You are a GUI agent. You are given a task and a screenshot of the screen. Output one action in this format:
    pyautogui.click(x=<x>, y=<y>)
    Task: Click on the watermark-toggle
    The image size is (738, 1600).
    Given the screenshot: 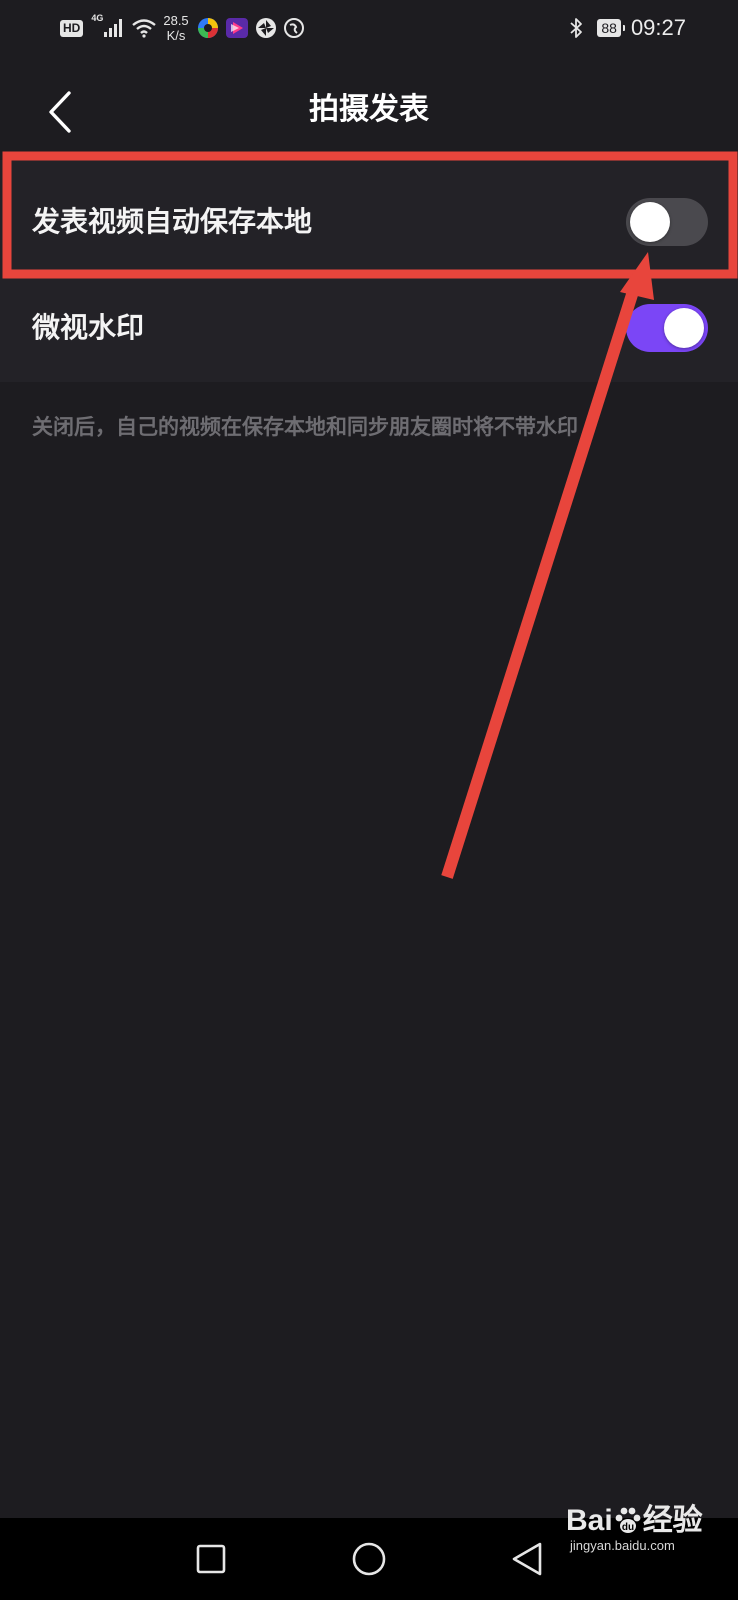 What is the action you would take?
    pyautogui.click(x=667, y=328)
    